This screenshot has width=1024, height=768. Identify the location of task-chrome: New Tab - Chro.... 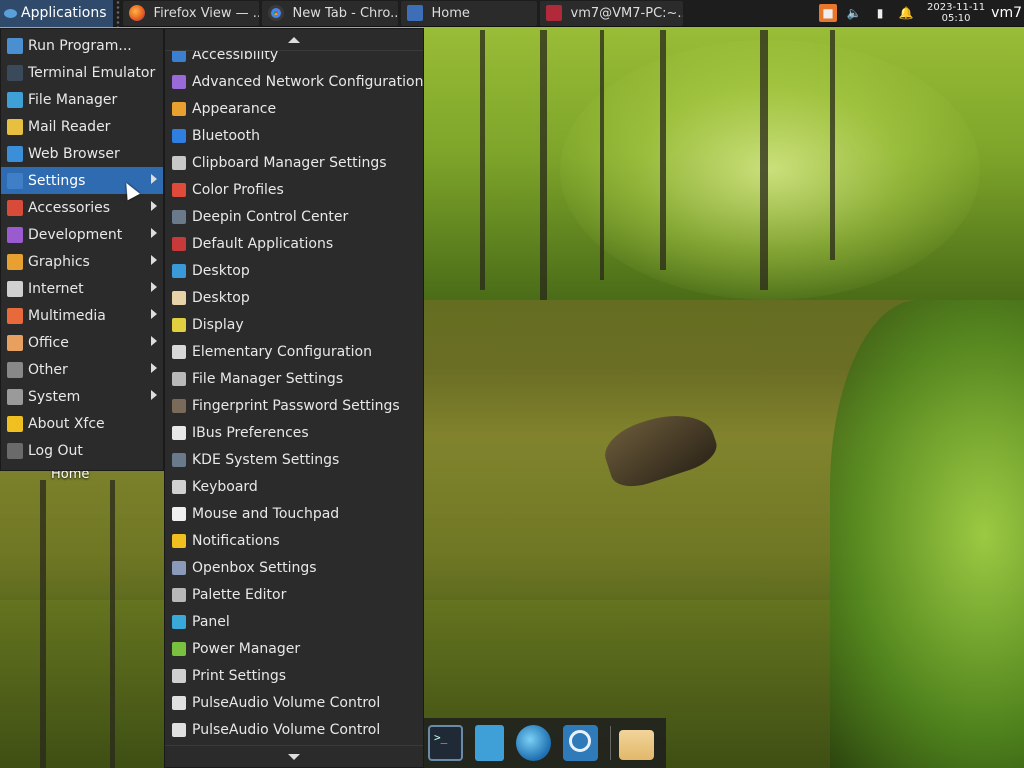
(329, 13).